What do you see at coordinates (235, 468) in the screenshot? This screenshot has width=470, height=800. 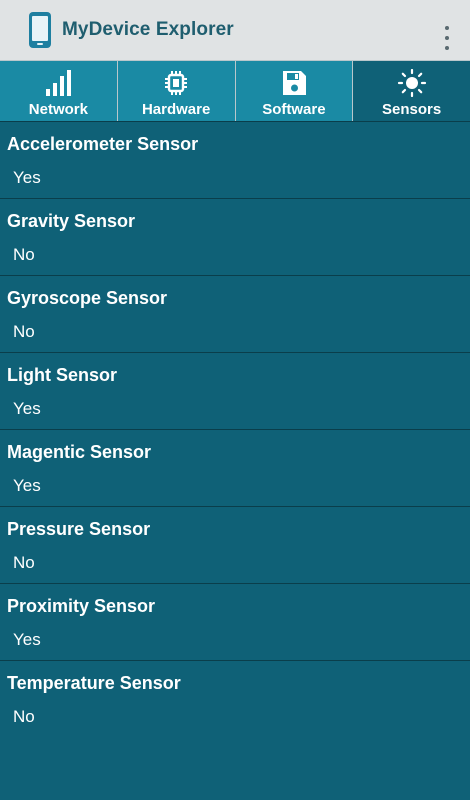 I see `list-item: Magentic Sensor Yes` at bounding box center [235, 468].